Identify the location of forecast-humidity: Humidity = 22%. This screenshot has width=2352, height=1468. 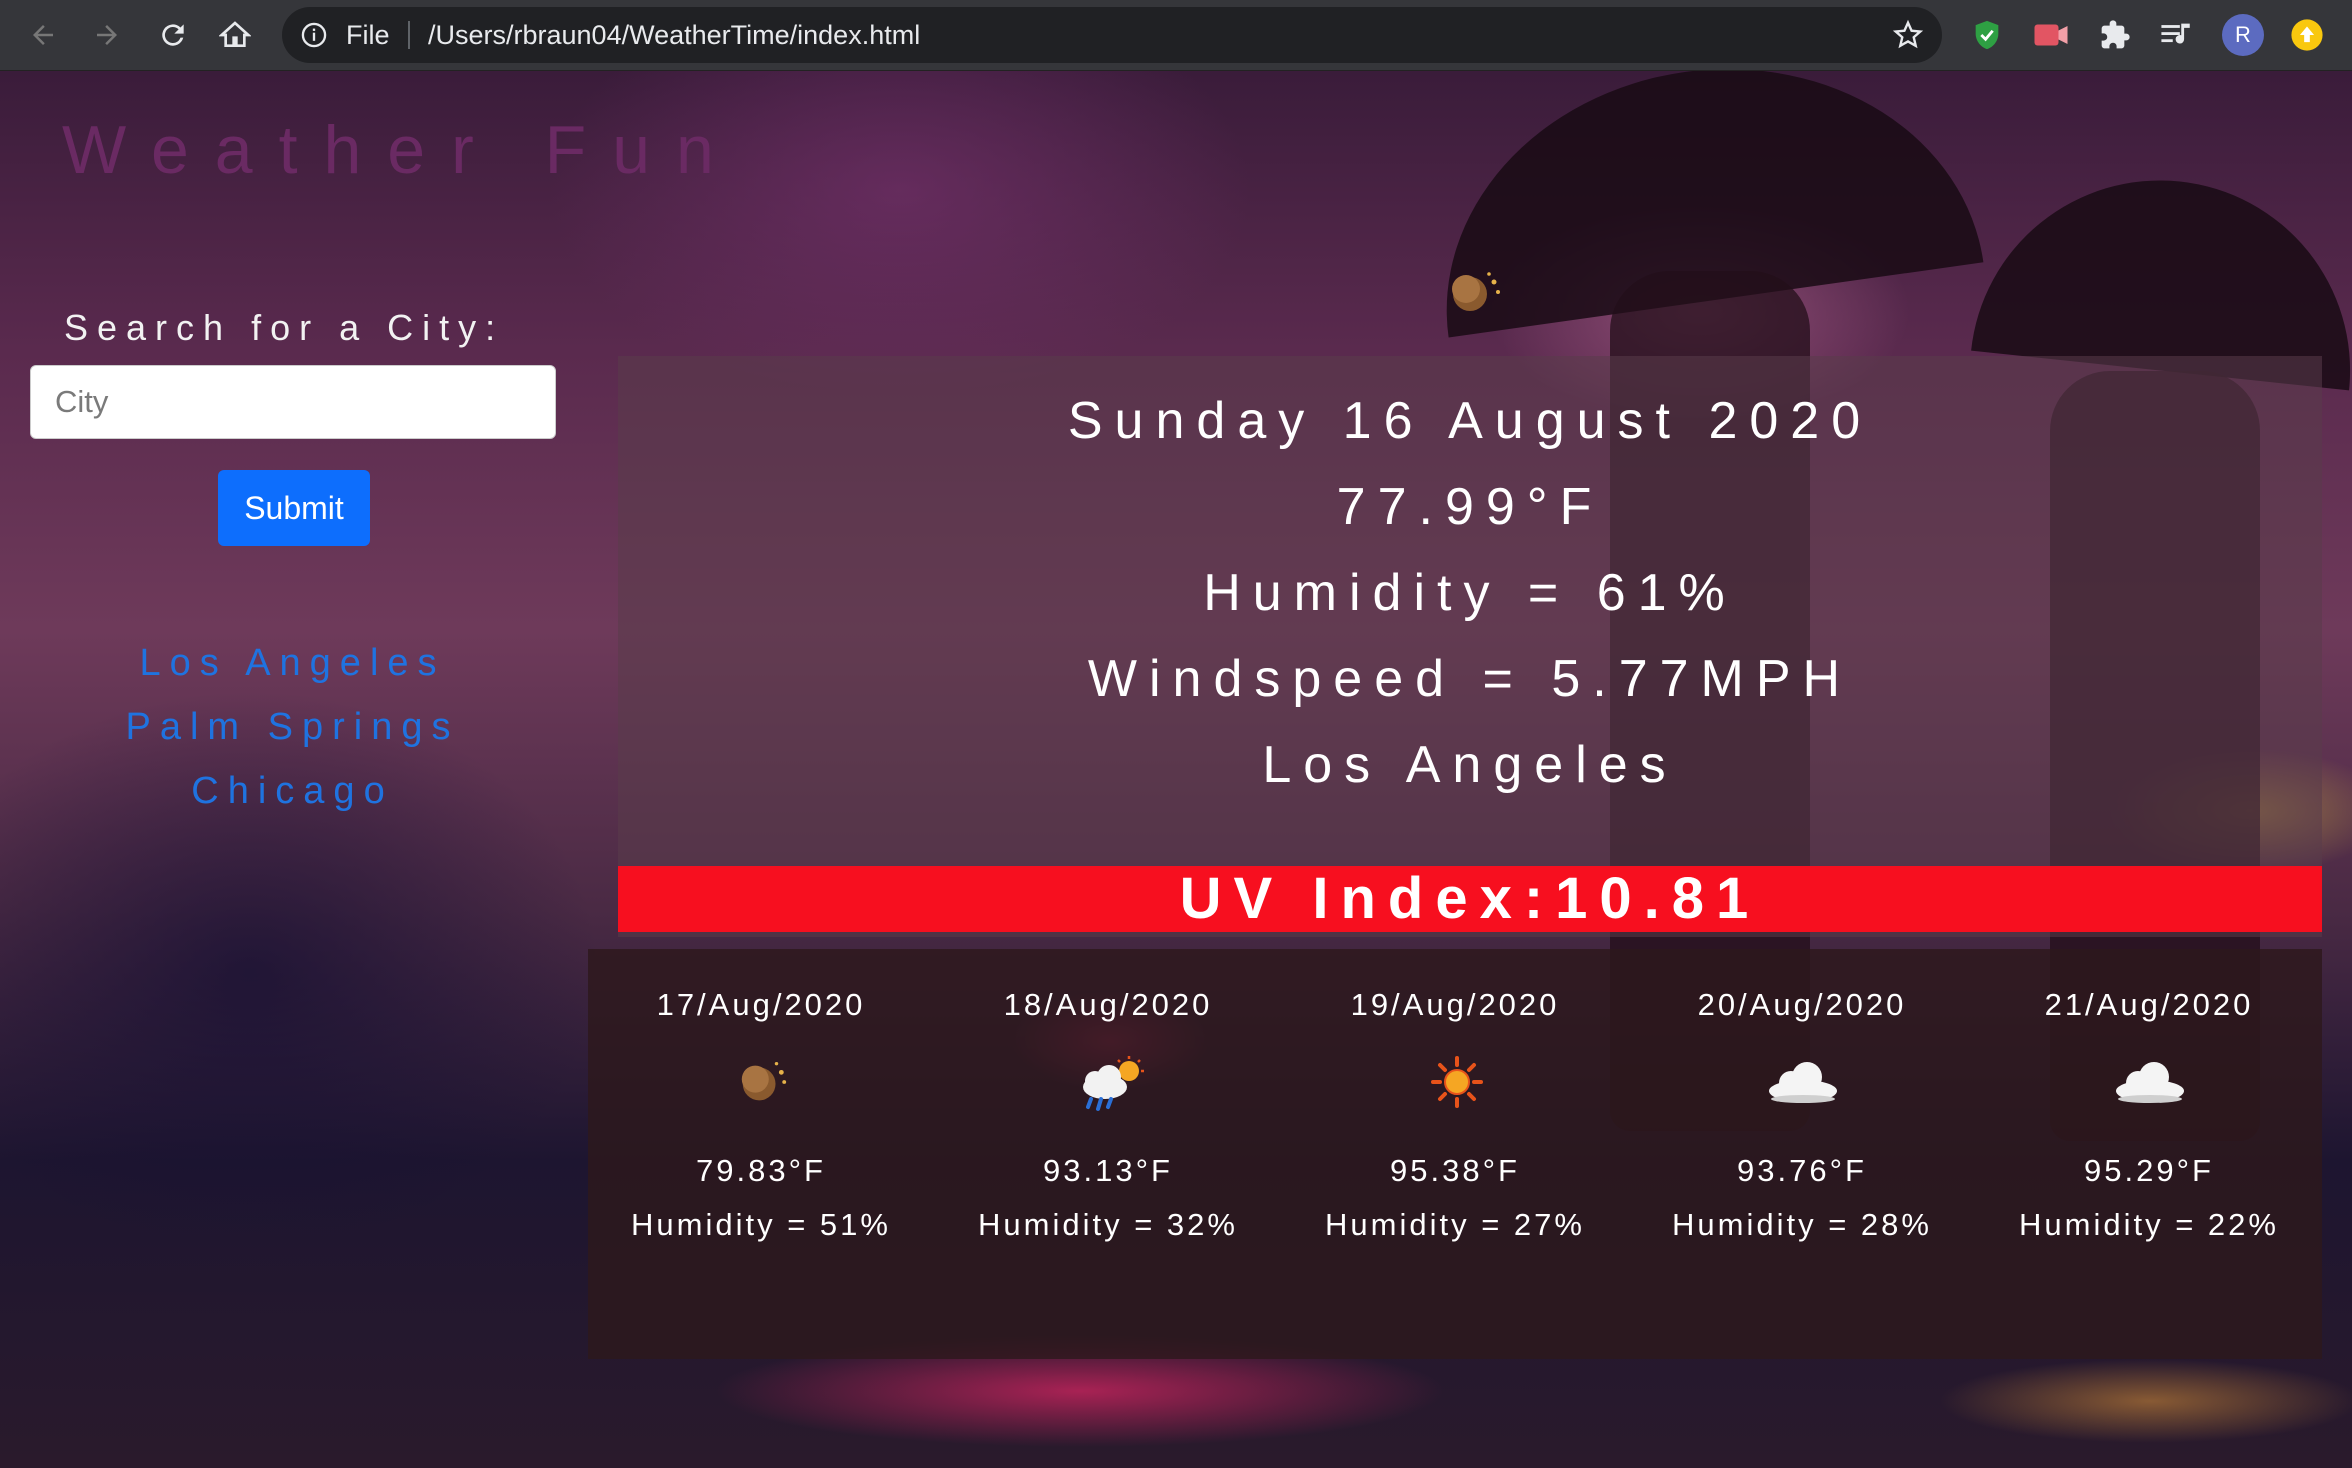
(2149, 1224).